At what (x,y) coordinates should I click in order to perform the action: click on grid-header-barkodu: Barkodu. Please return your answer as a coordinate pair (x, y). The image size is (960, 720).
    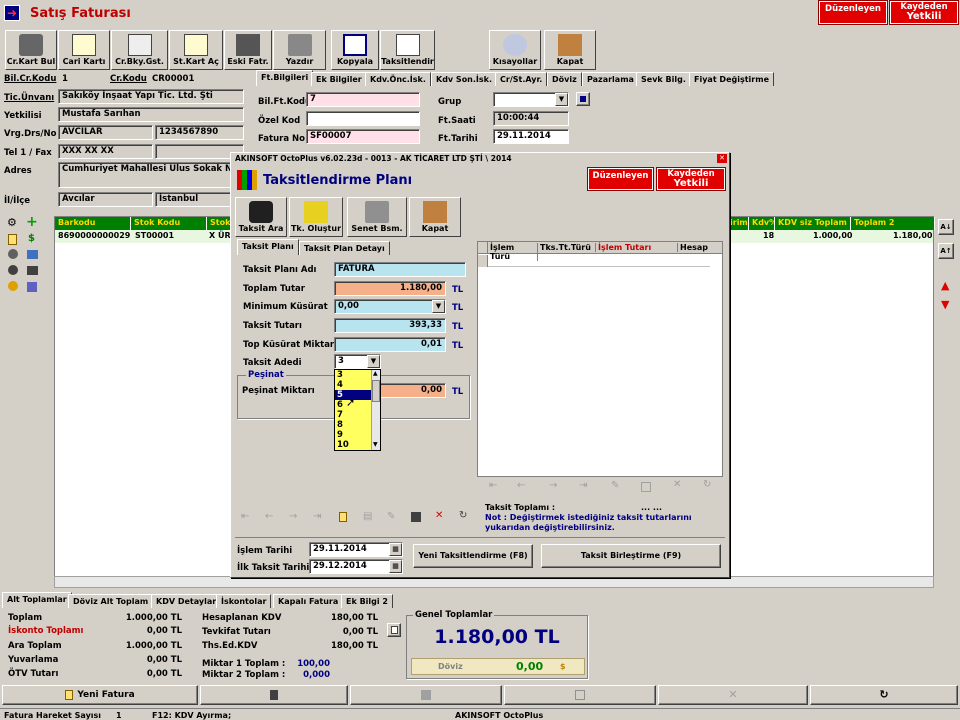
    Looking at the image, I should click on (93, 223).